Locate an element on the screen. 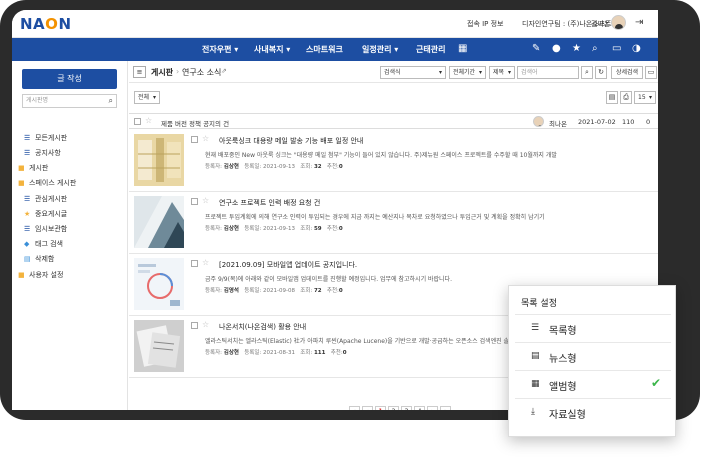 The image size is (710, 460). page-3-button: 3 is located at coordinates (406, 408).